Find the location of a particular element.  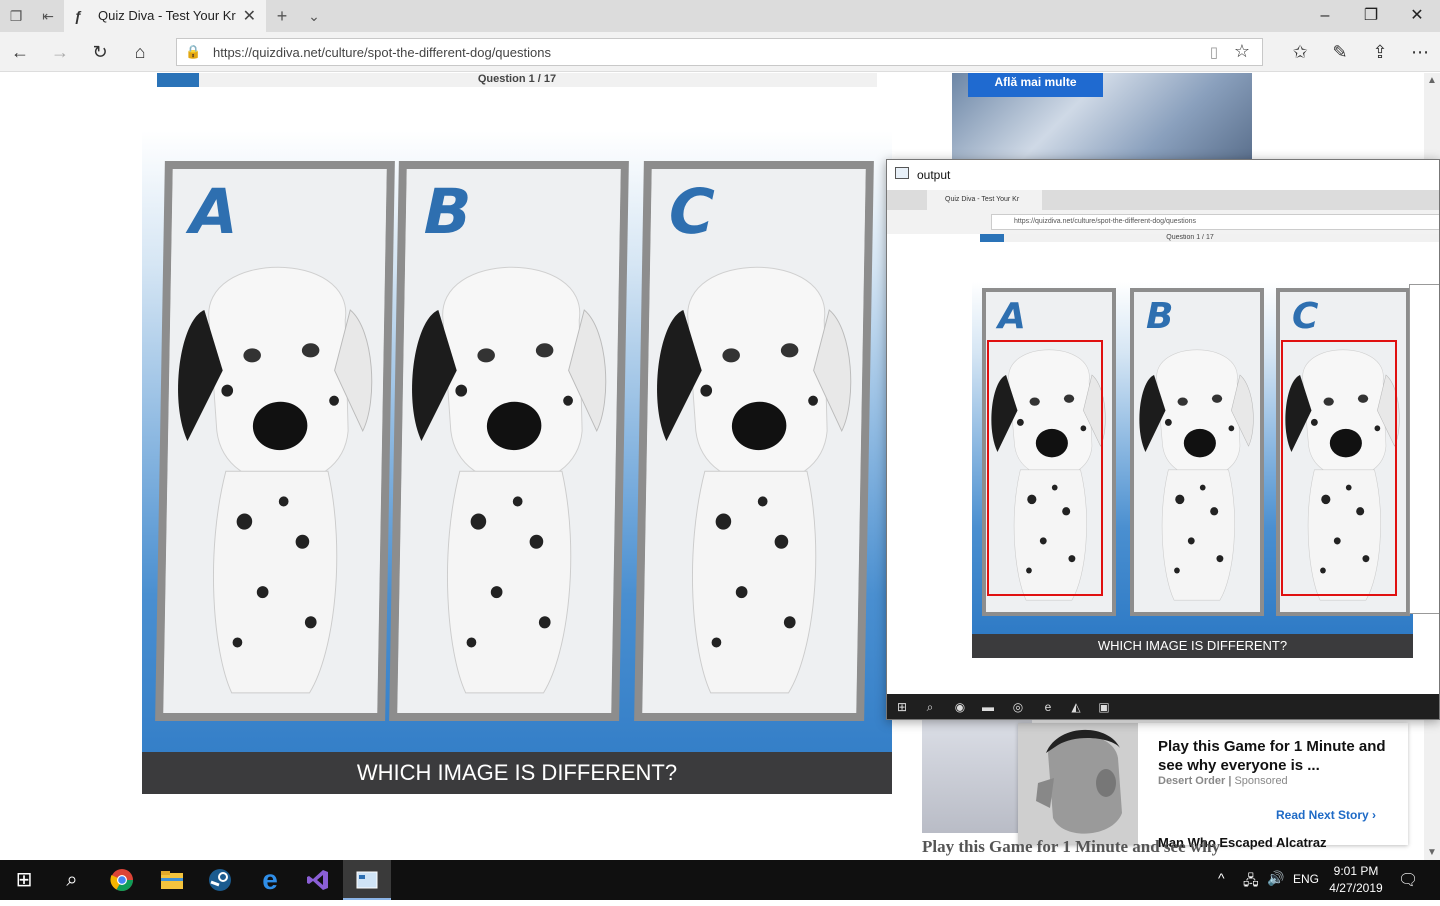

output-app-taskbar-icon is located at coordinates (367, 880).